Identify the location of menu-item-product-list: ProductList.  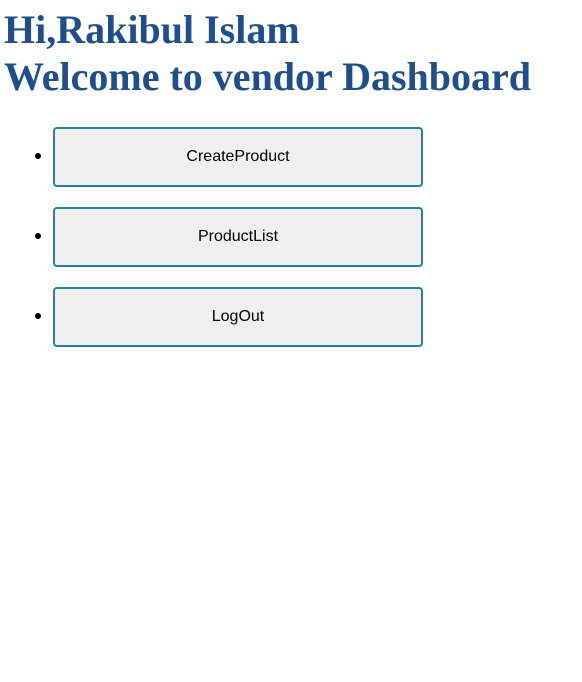
(238, 237).